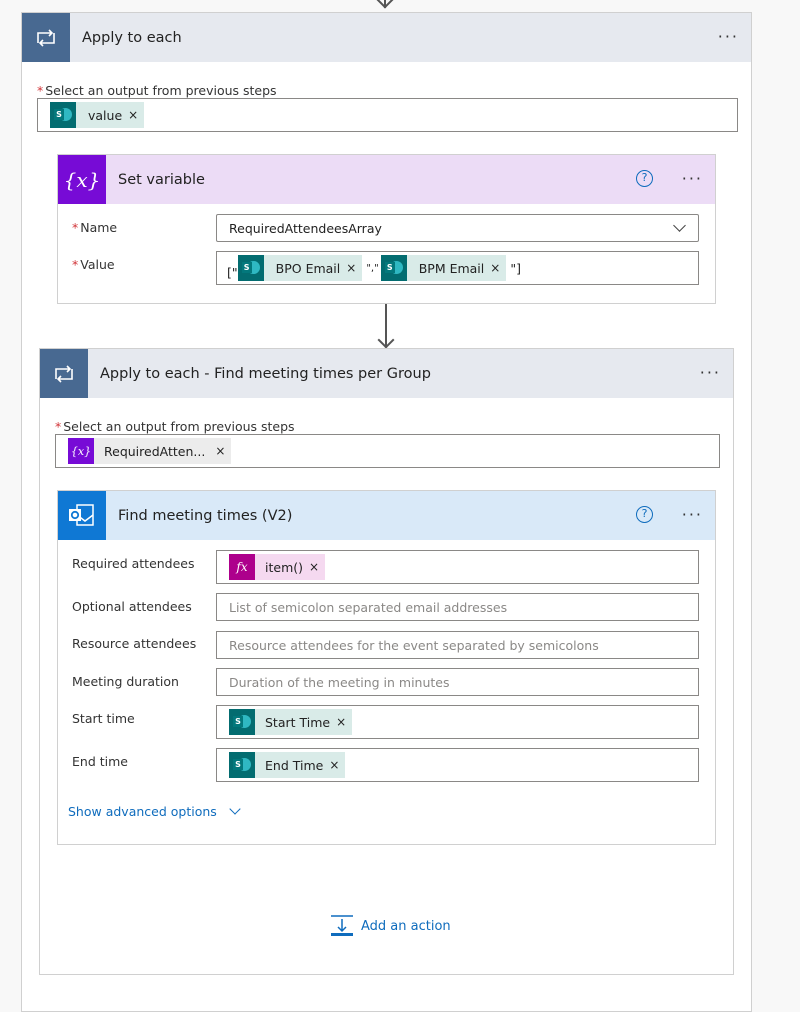  Describe the element at coordinates (82, 515) in the screenshot. I see `outlook-icon` at that location.